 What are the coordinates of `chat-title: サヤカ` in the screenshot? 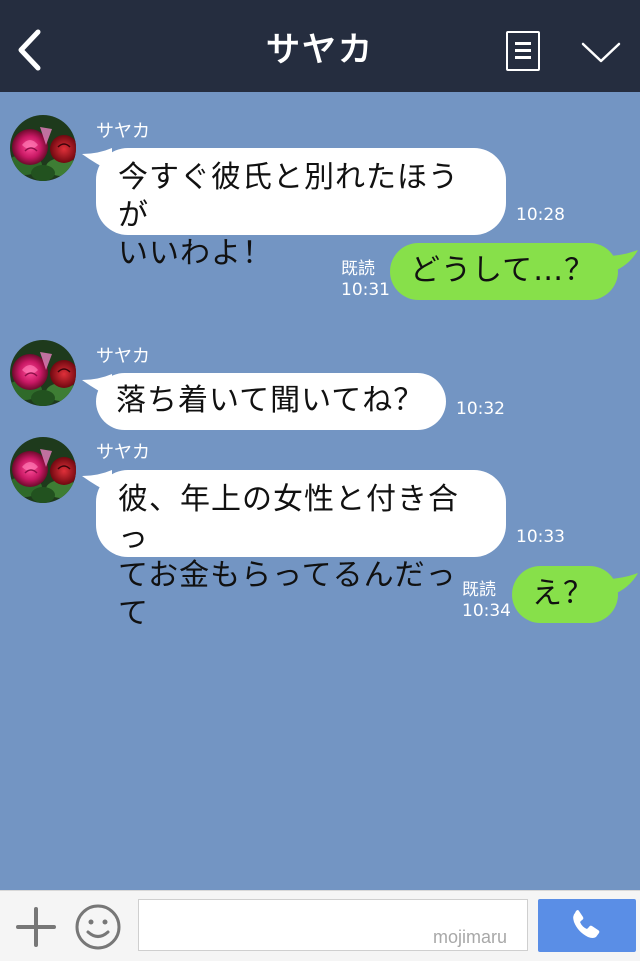 It's located at (320, 50).